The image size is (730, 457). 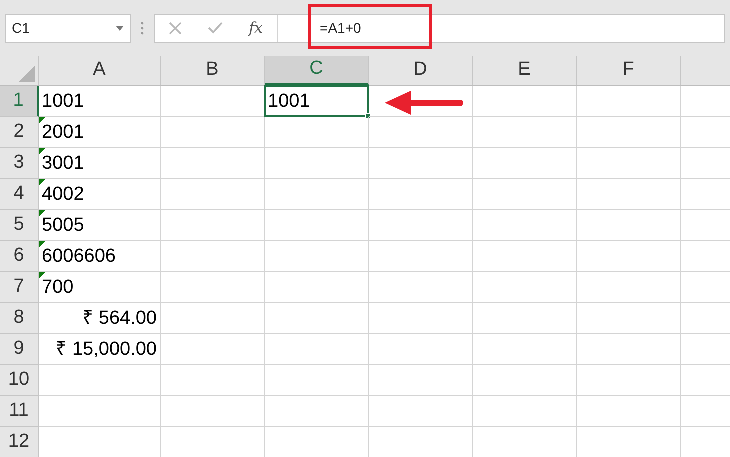 What do you see at coordinates (100, 70) in the screenshot?
I see `column-header: A` at bounding box center [100, 70].